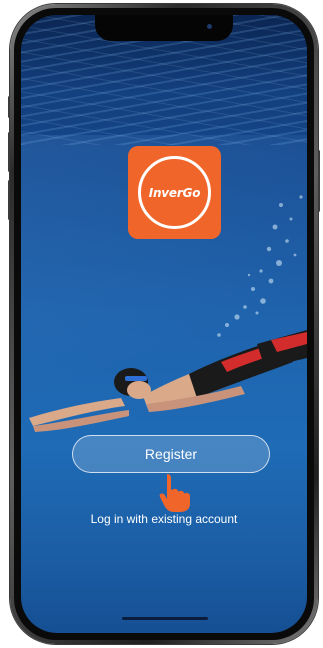 This screenshot has height=648, width=323. What do you see at coordinates (164, 519) in the screenshot?
I see `login-existing-account-link: Log in with existing account` at bounding box center [164, 519].